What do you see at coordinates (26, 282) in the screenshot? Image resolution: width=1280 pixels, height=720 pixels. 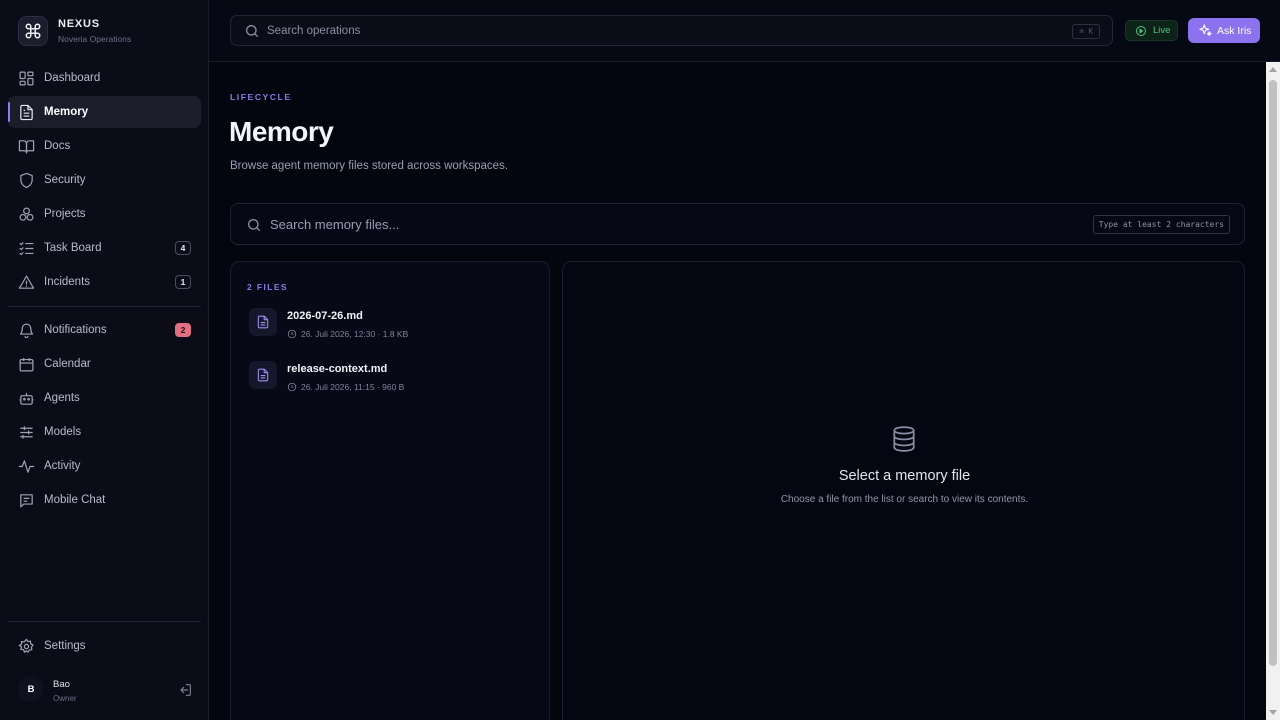 I see `warning-icon` at bounding box center [26, 282].